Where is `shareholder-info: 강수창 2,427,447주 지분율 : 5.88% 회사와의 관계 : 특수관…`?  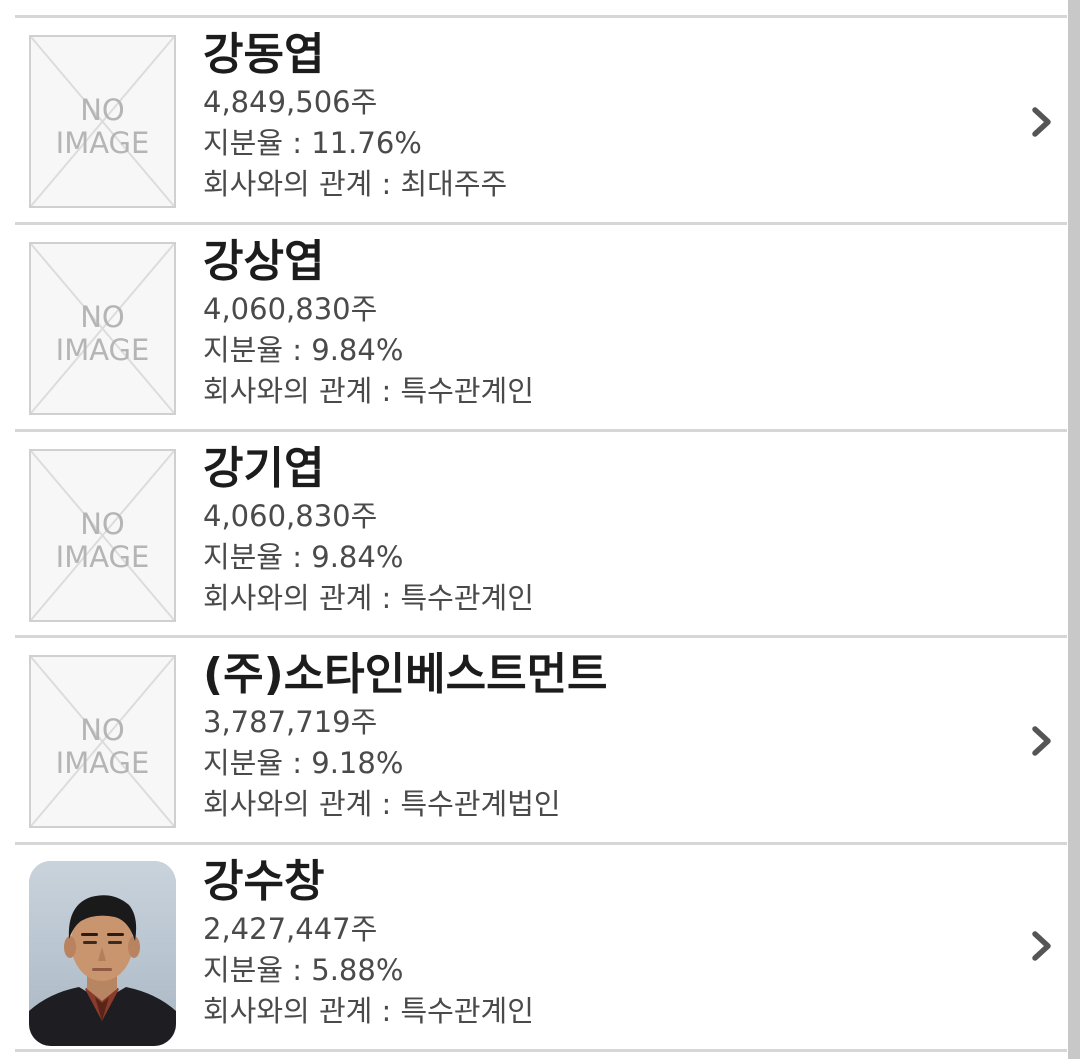 shareholder-info: 강수창 2,427,447주 지분율 : 5.88% 회사와의 관계 : 특수관… is located at coordinates (593, 943).